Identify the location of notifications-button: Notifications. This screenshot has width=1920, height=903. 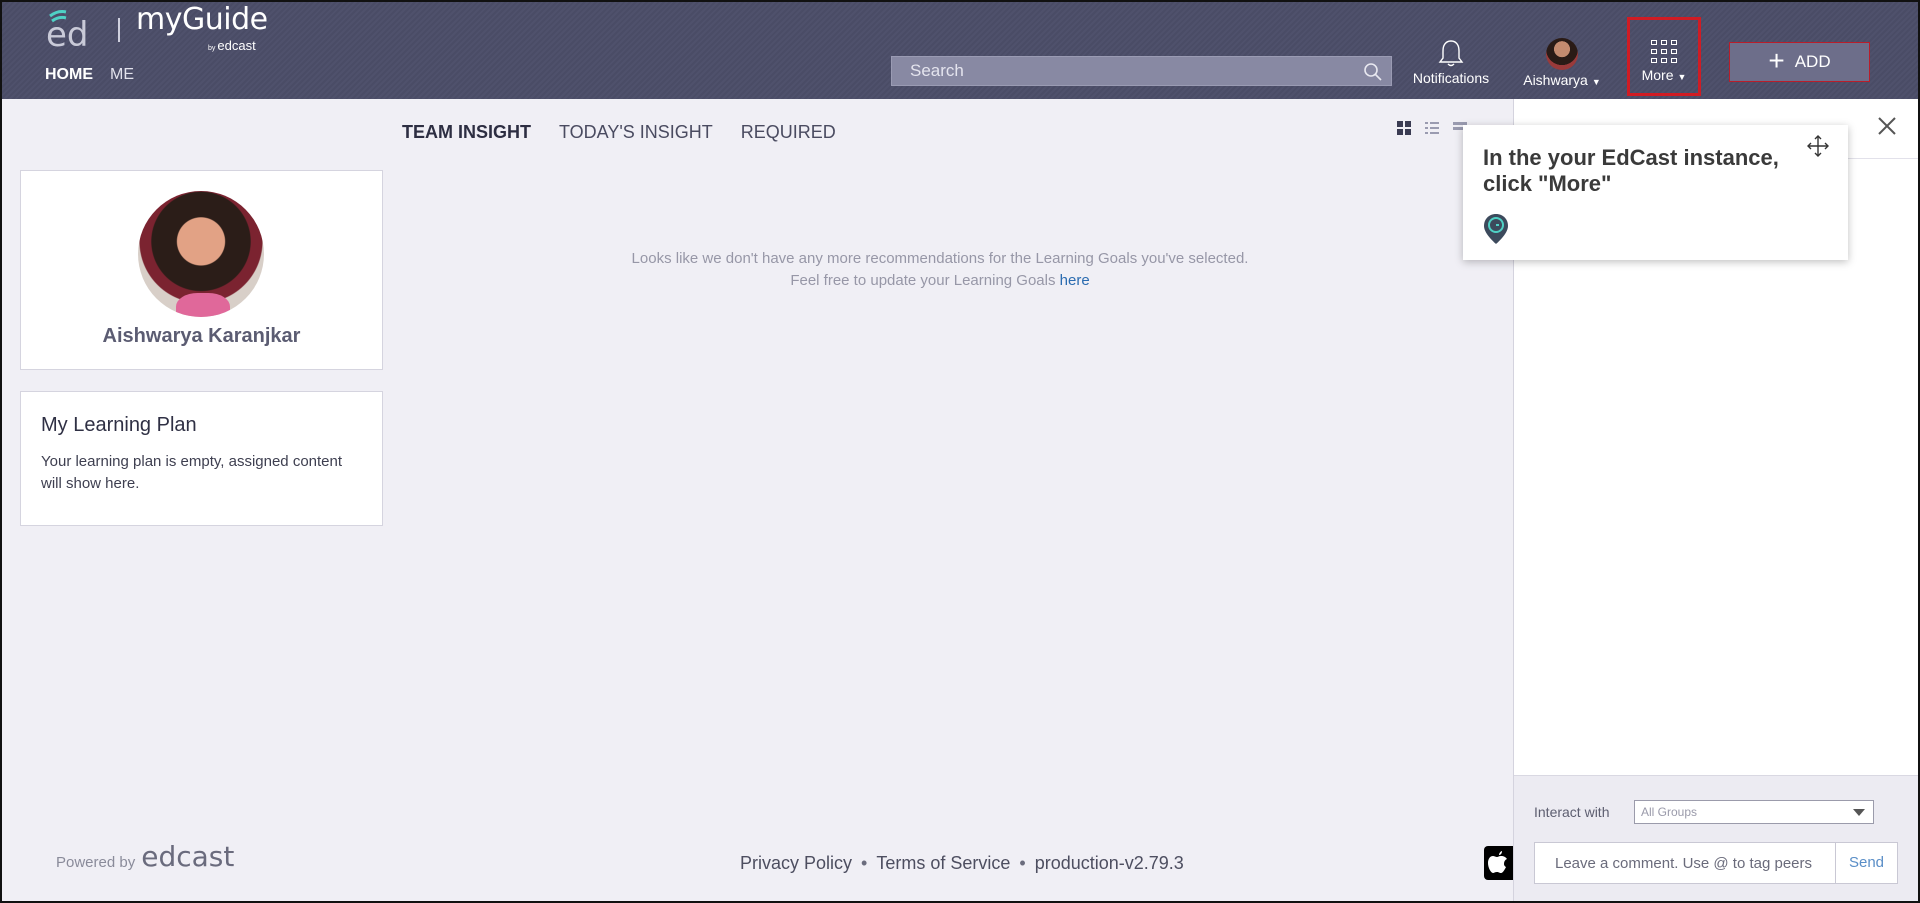
(1451, 62).